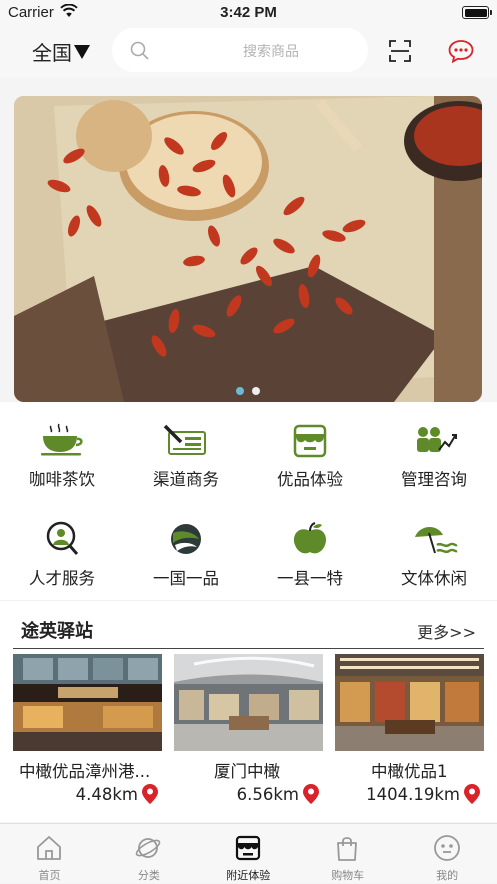  I want to click on tab-label: 购物车, so click(348, 875).